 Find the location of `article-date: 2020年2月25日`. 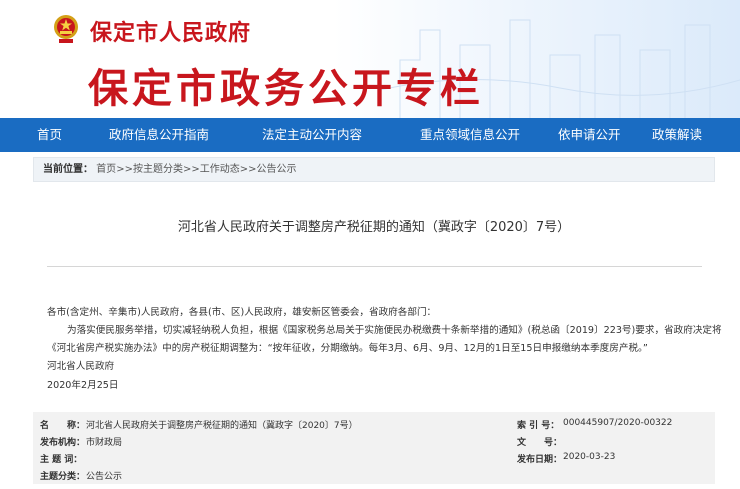

article-date: 2020年2月25日 is located at coordinates (83, 385).